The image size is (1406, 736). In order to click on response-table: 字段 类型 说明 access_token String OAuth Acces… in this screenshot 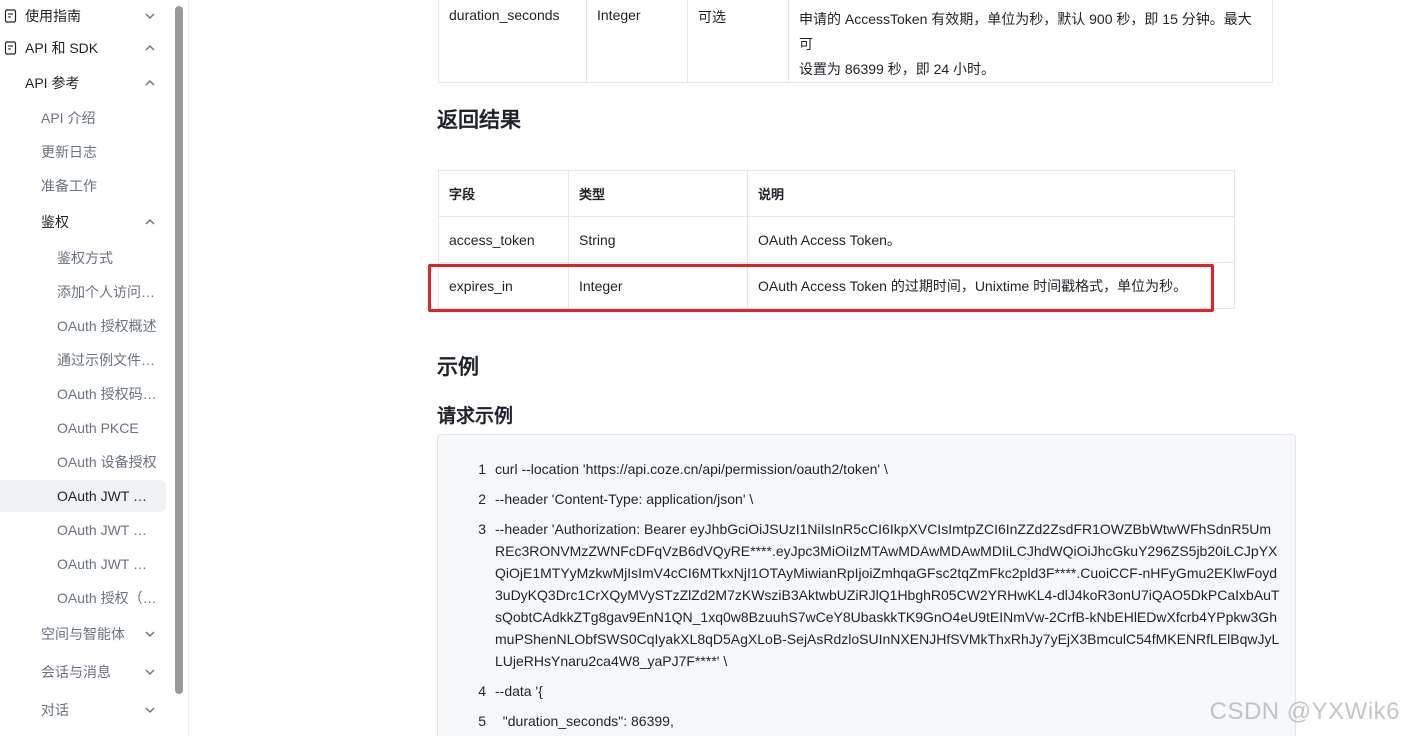, I will do `click(836, 239)`.